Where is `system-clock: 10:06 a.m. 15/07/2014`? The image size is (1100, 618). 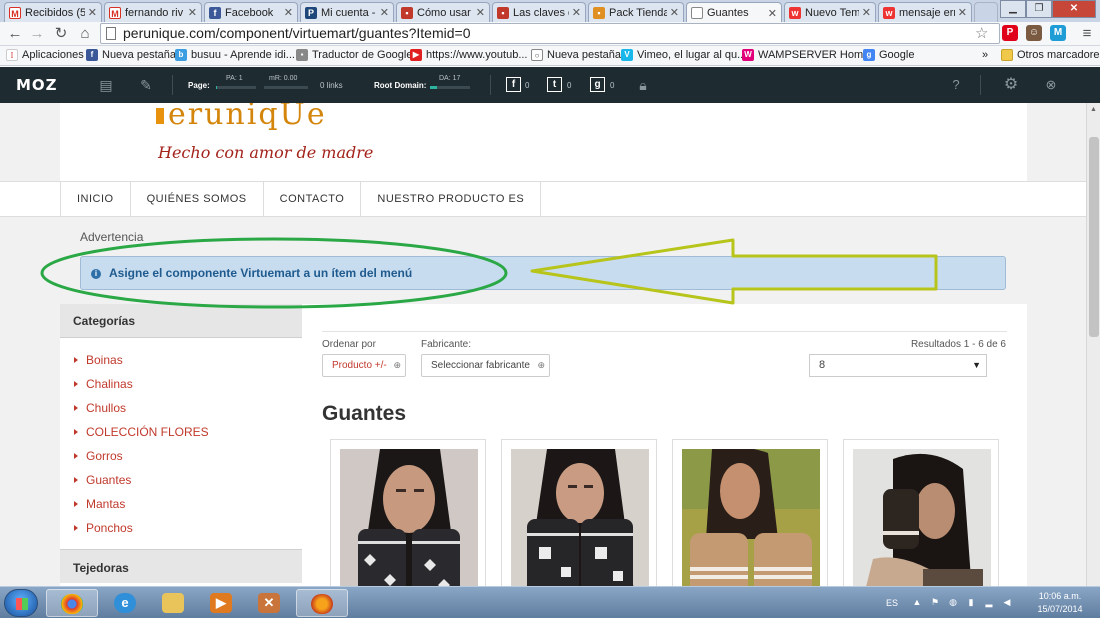
system-clock: 10:06 a.m. 15/07/2014 is located at coordinates (1060, 603).